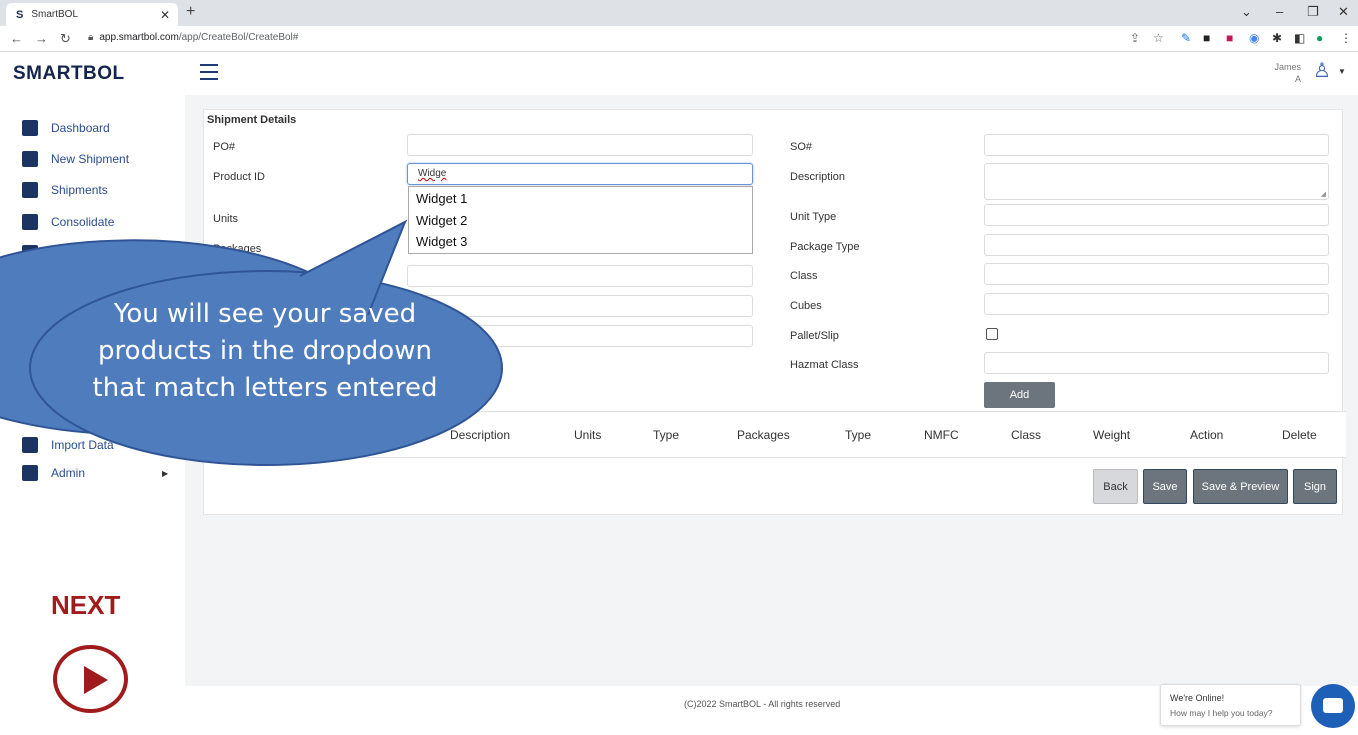 The width and height of the screenshot is (1358, 735). What do you see at coordinates (1342, 71) in the screenshot?
I see `user-caret-icon: ▼` at bounding box center [1342, 71].